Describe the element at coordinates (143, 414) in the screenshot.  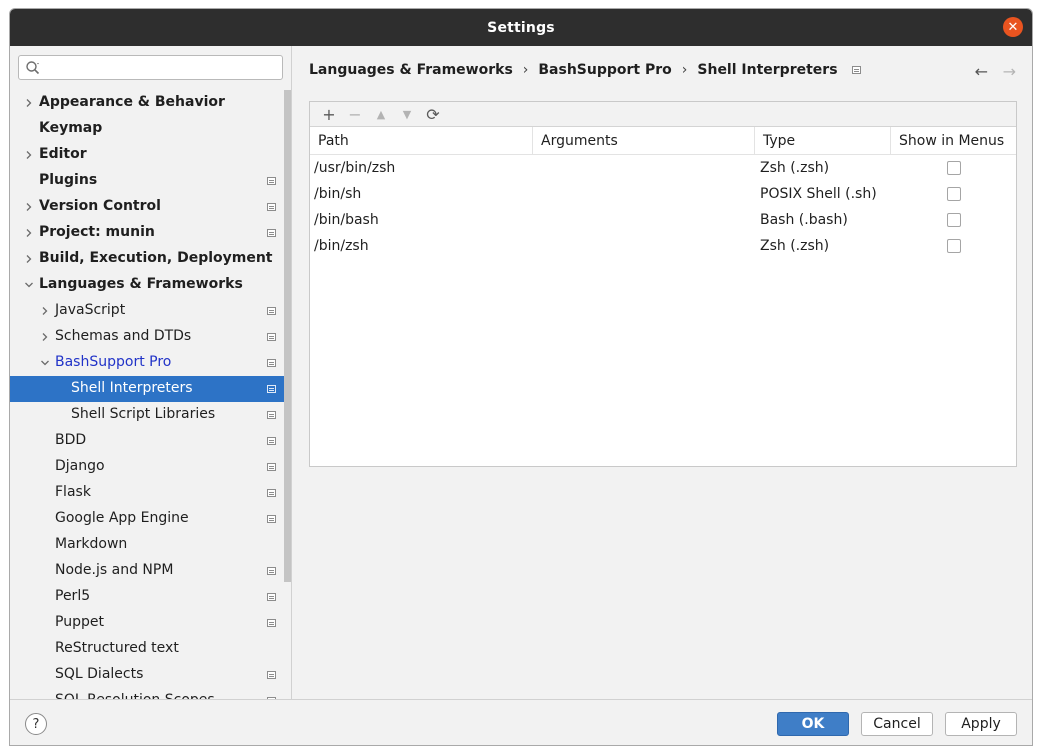
I see `sidebar-item-label: Shell Script Libraries` at that location.